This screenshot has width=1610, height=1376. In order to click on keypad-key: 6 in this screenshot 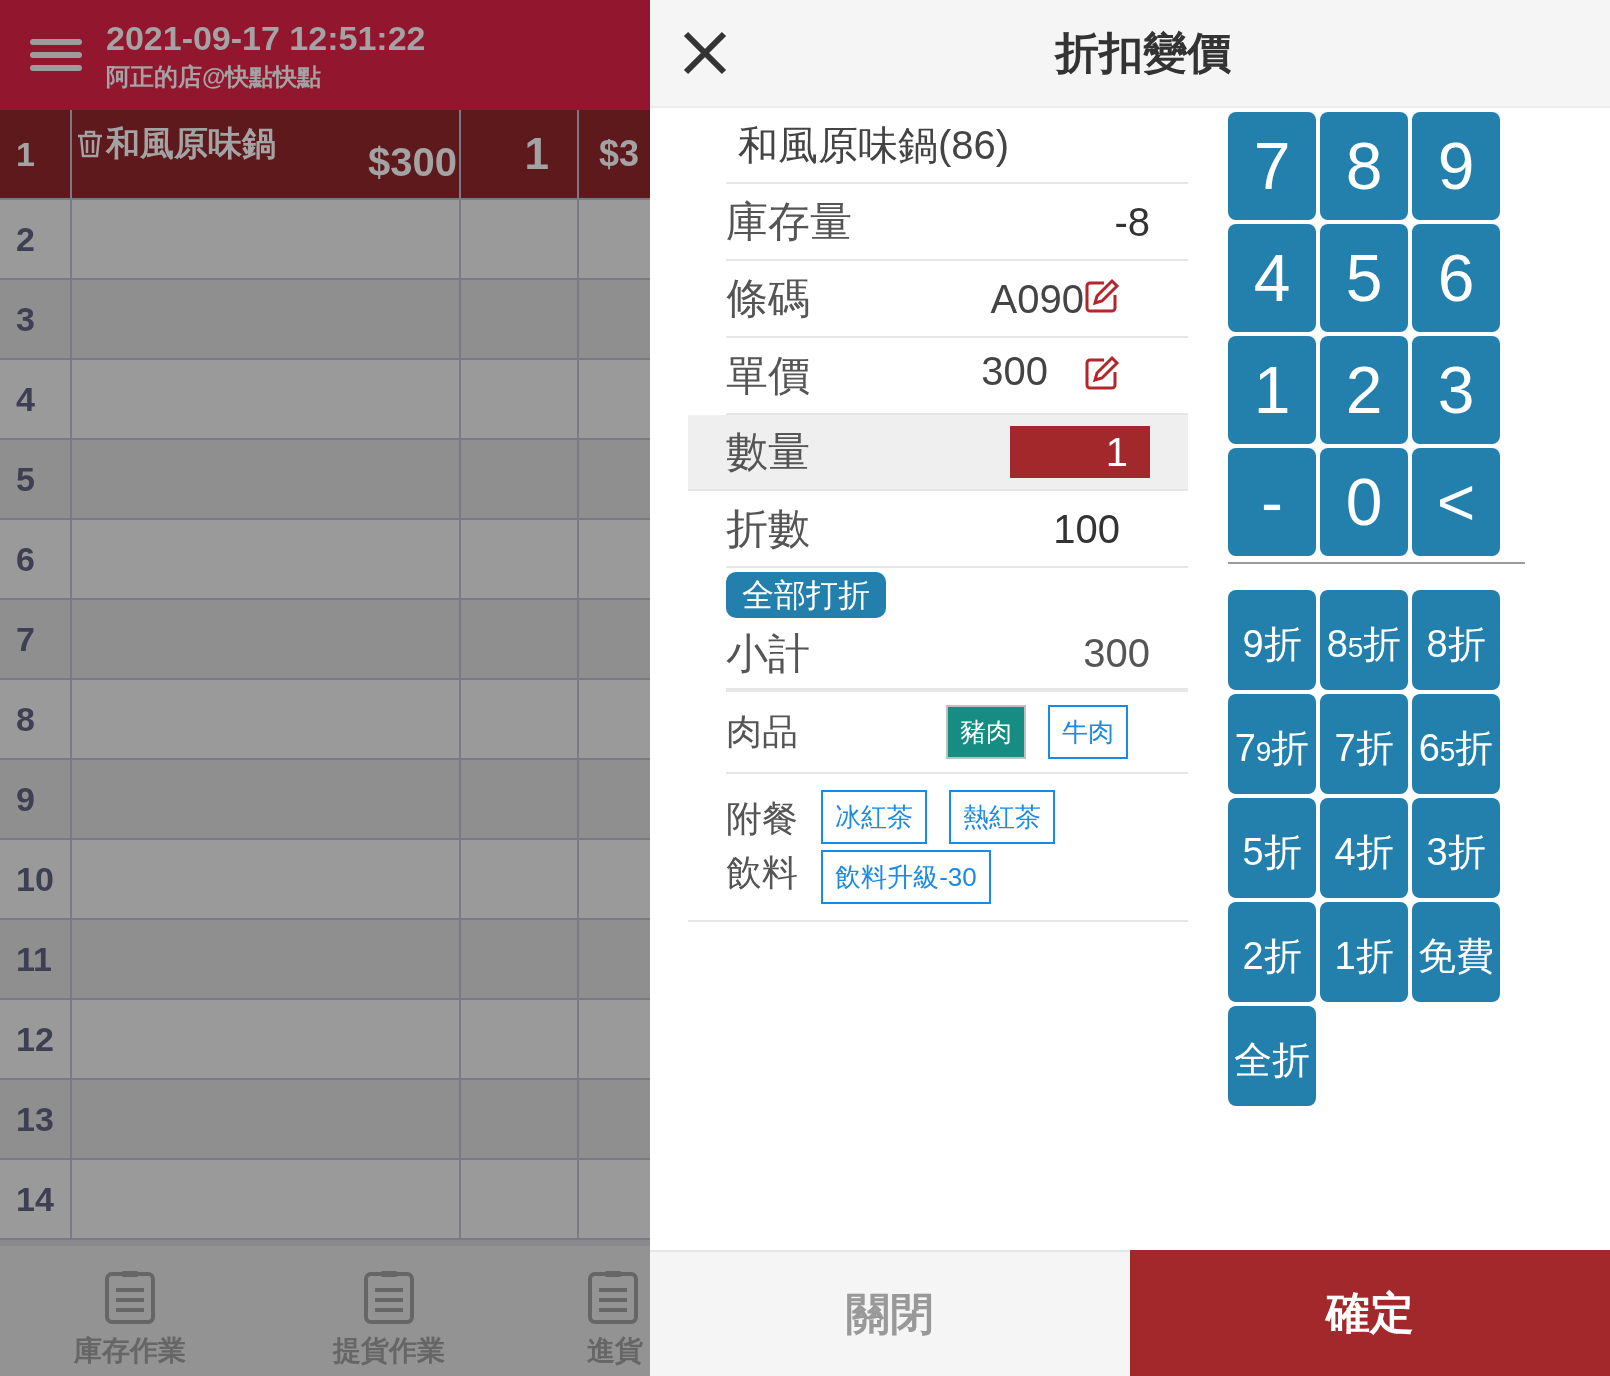, I will do `click(1456, 278)`.